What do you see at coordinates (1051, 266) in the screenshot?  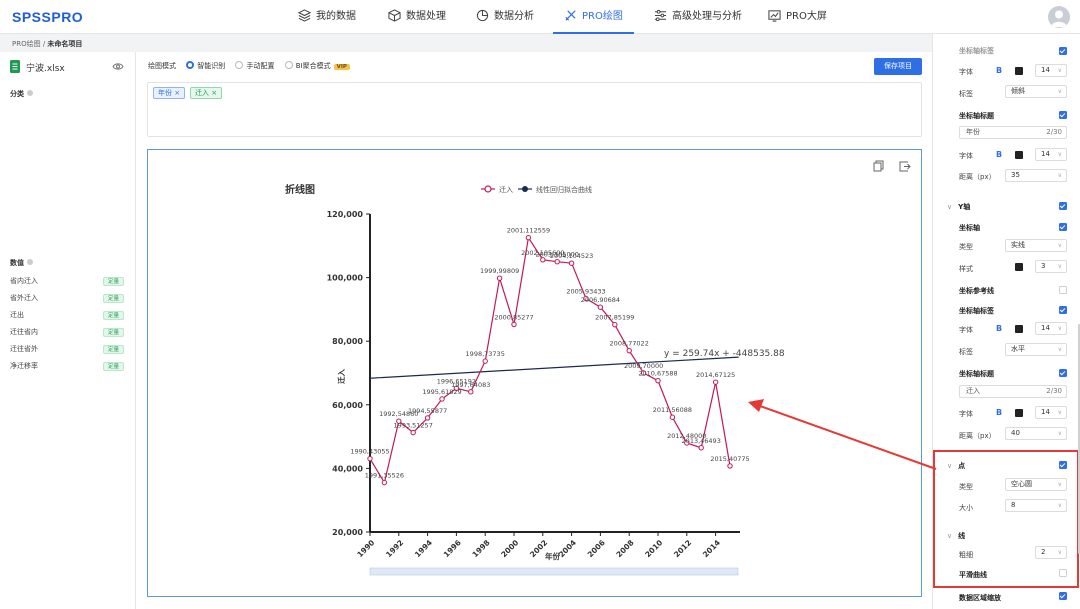 I see `line-width-select: 3` at bounding box center [1051, 266].